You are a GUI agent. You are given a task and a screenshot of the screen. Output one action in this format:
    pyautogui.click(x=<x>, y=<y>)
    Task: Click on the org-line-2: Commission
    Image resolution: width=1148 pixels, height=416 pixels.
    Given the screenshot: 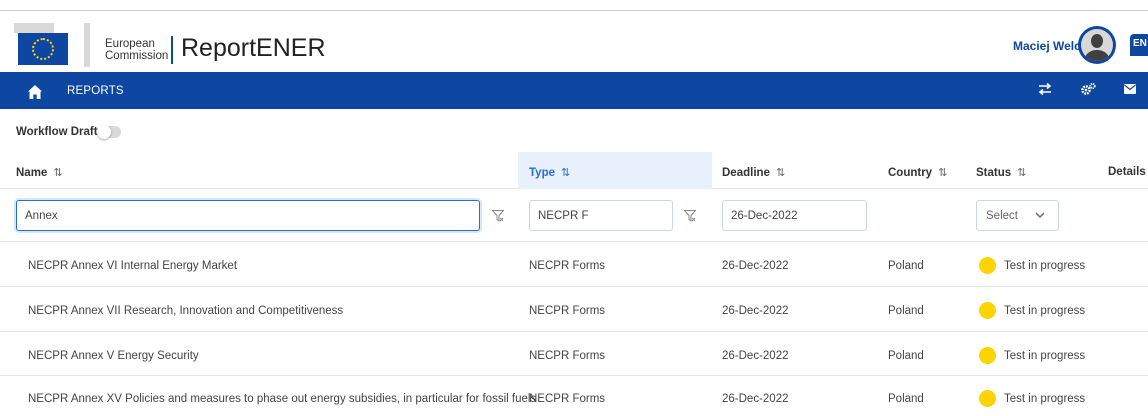 What is the action you would take?
    pyautogui.click(x=137, y=56)
    